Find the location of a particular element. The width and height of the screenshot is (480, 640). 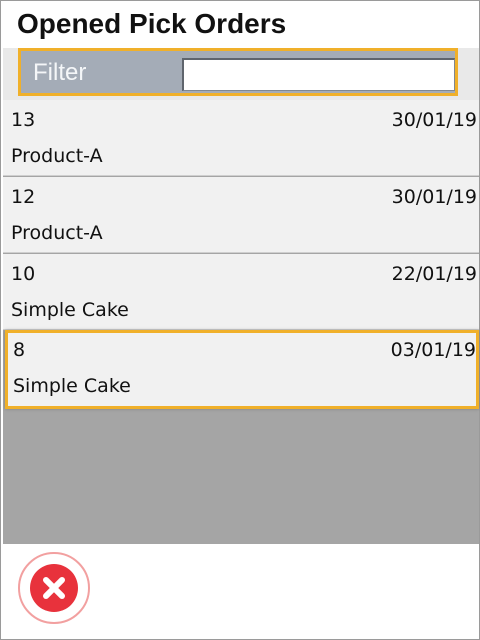

page-title: Opened Pick Orders is located at coordinates (152, 23).